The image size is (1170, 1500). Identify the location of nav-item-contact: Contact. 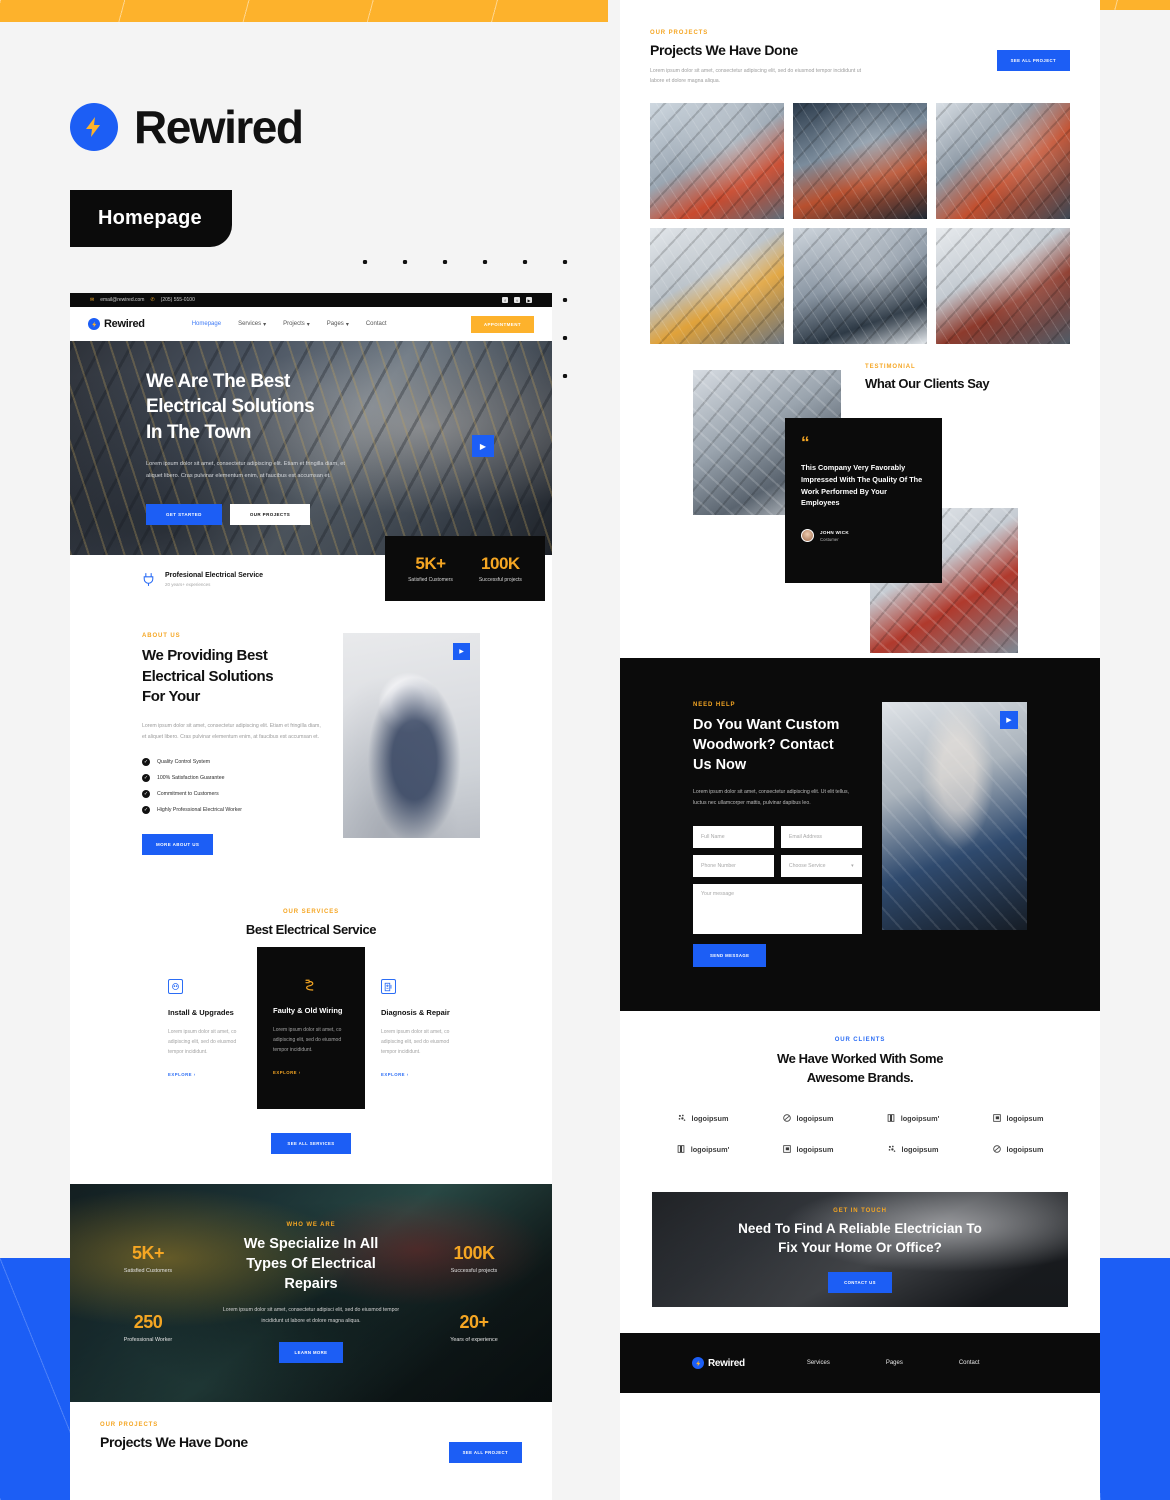
(376, 324).